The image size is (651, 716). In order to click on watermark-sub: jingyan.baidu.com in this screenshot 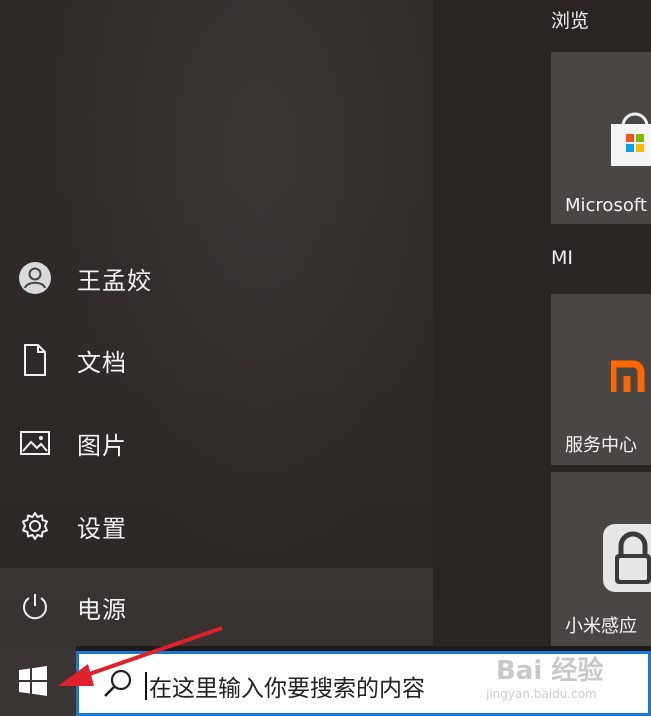, I will do `click(541, 694)`.